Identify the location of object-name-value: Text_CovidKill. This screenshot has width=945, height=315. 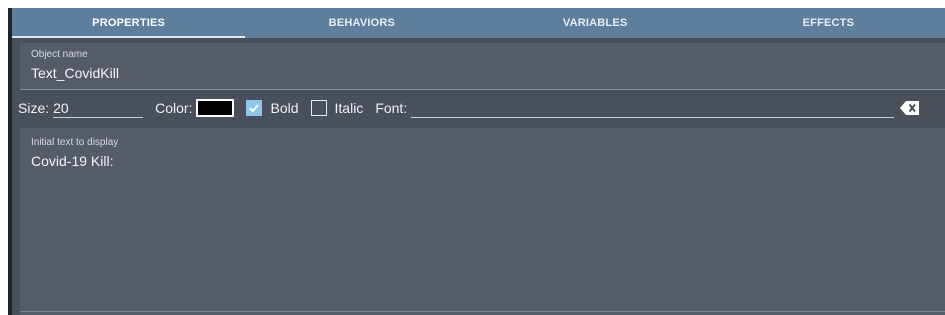
(75, 73).